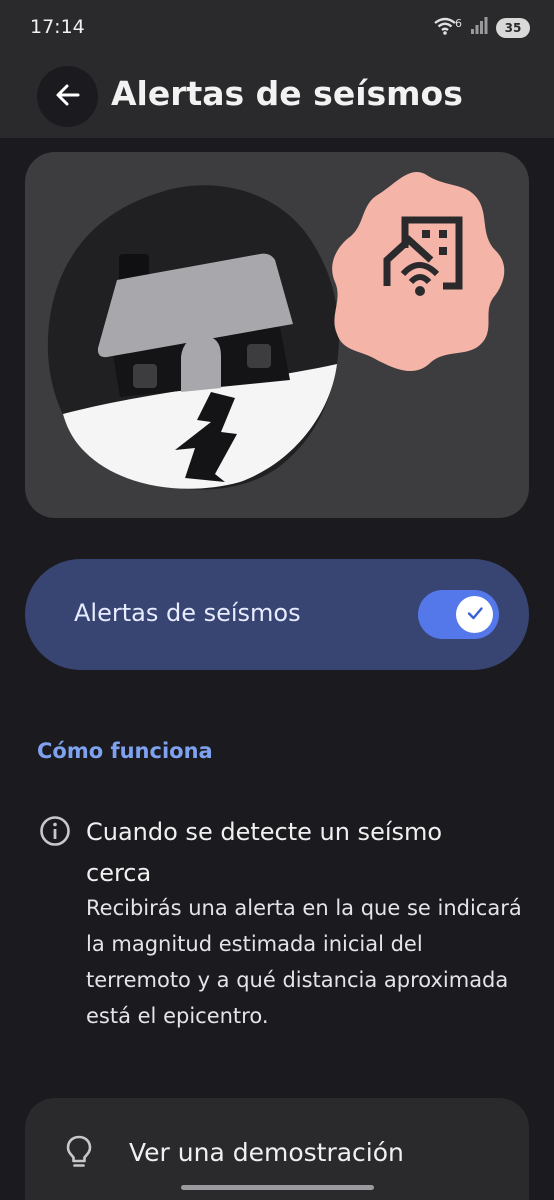  I want to click on view-demo-label: Ver una demostración, so click(266, 1152).